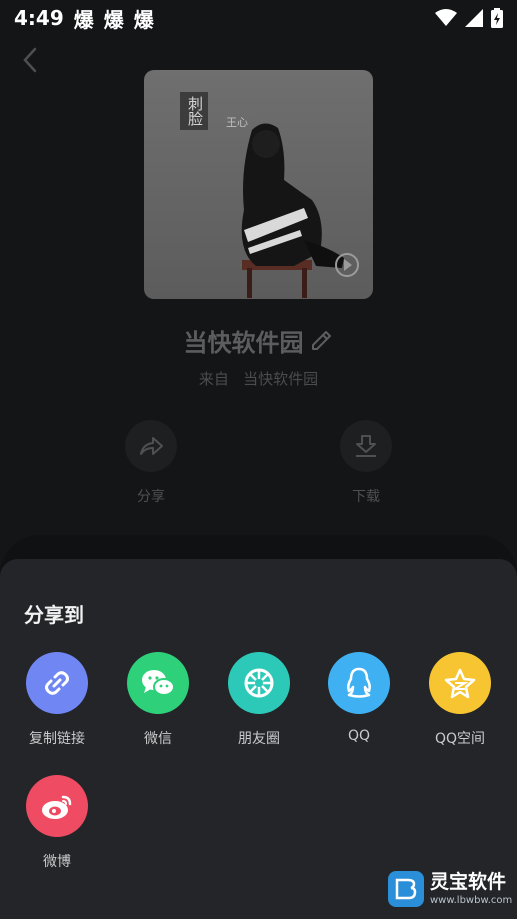 The height and width of the screenshot is (919, 517). Describe the element at coordinates (158, 739) in the screenshot. I see `share-wechat-label: 微信` at that location.